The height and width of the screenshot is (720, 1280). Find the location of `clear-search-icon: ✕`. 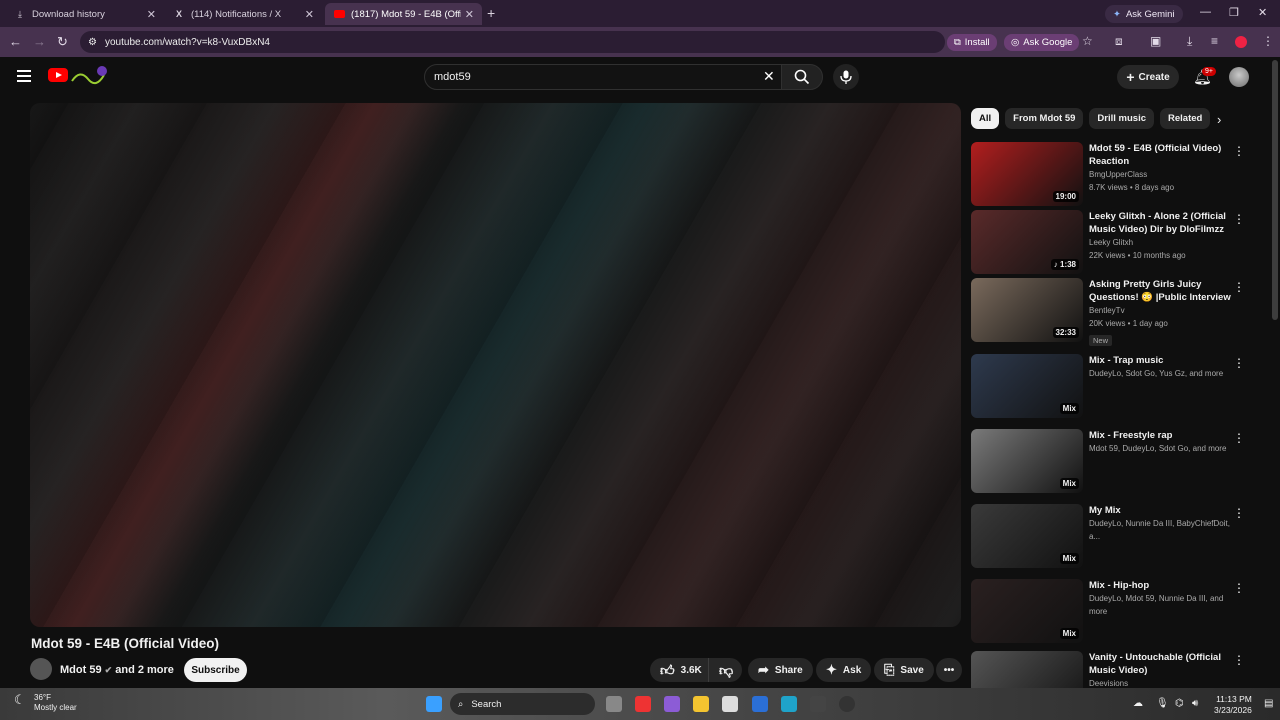

clear-search-icon: ✕ is located at coordinates (769, 76).